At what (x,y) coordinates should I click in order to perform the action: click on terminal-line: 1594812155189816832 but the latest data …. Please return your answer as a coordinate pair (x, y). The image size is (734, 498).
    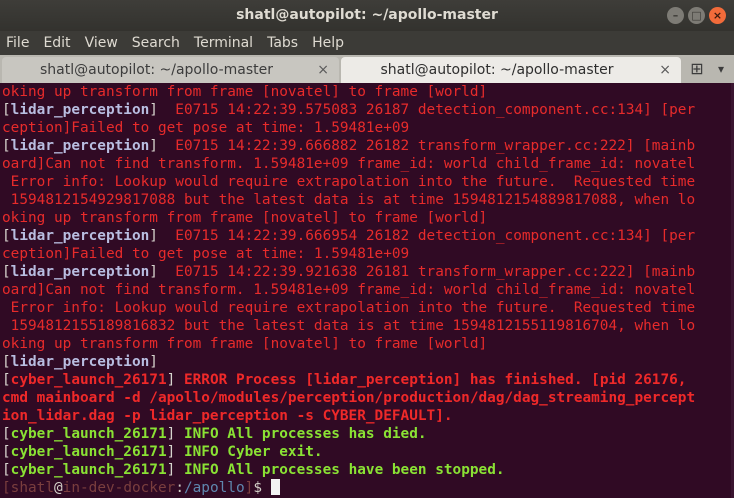
    Looking at the image, I should click on (368, 326).